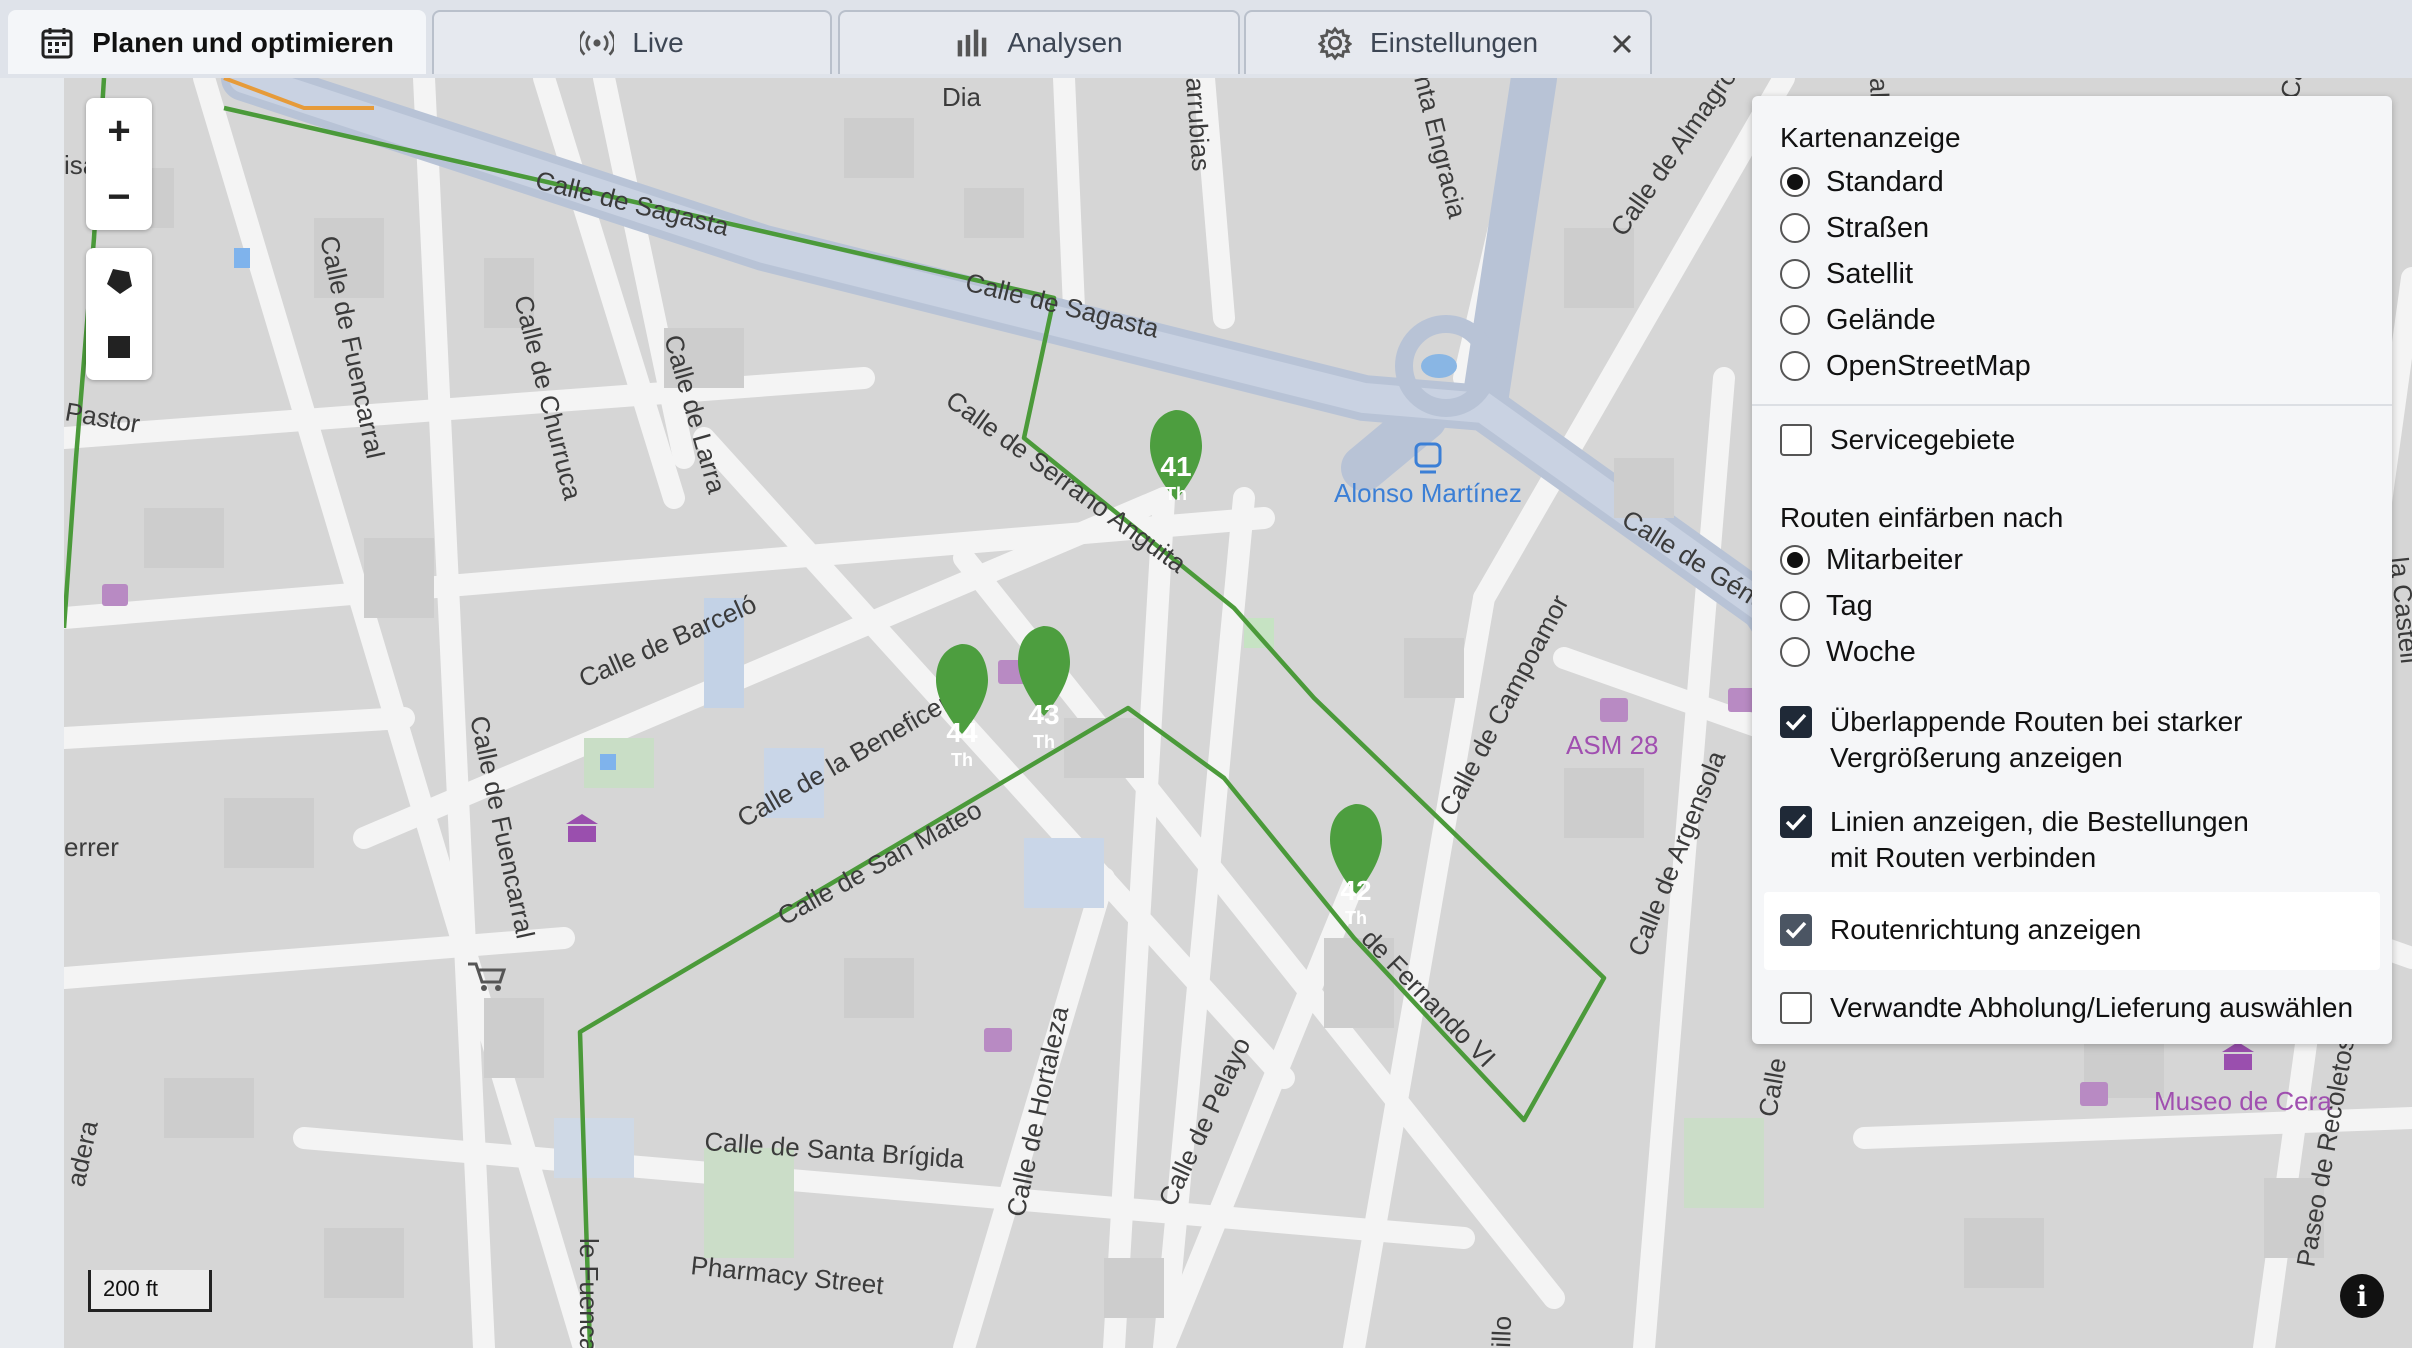  What do you see at coordinates (2072, 405) in the screenshot?
I see `divider` at bounding box center [2072, 405].